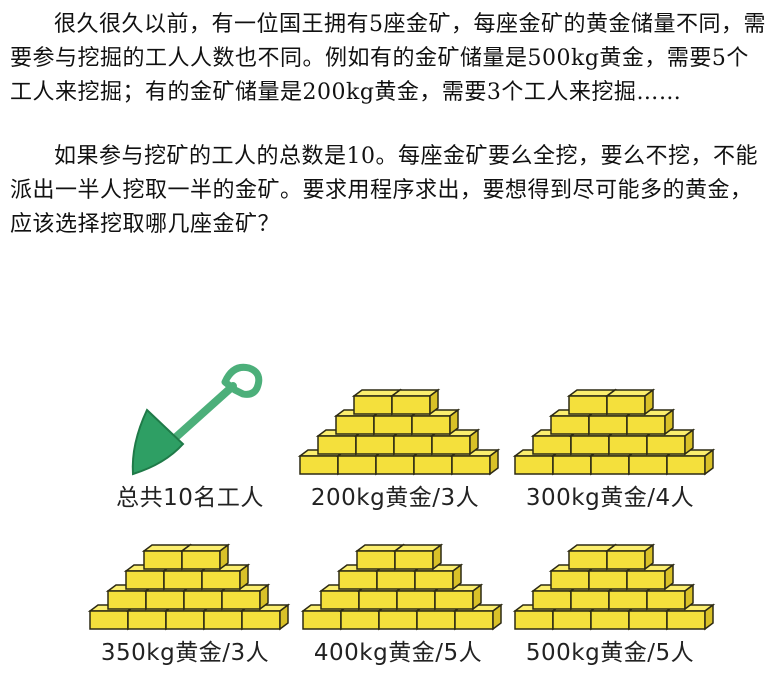 The image size is (772, 675). What do you see at coordinates (398, 653) in the screenshot?
I see `gold-mine-caption: 400kg黄金/5人` at bounding box center [398, 653].